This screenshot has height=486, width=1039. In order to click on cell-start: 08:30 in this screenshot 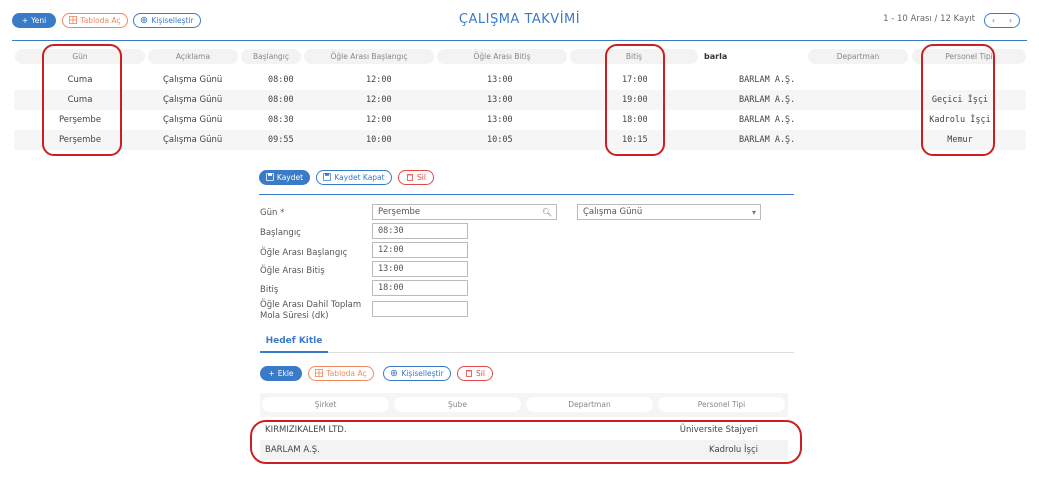, I will do `click(281, 120)`.